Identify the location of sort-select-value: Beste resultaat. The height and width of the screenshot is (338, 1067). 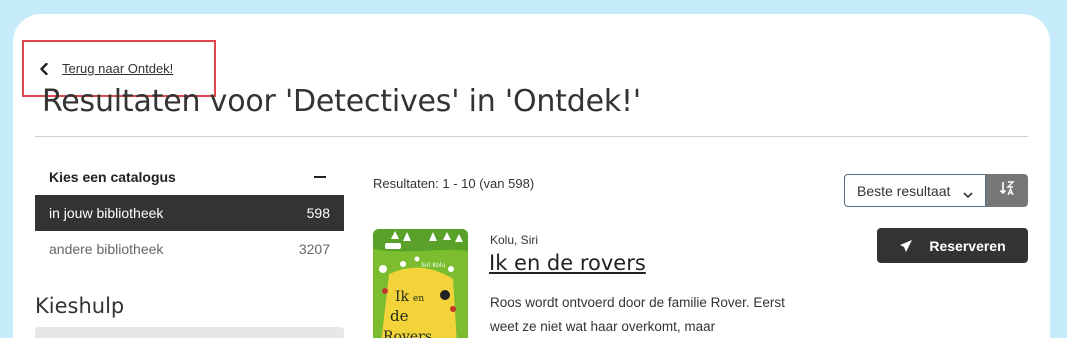
(904, 190).